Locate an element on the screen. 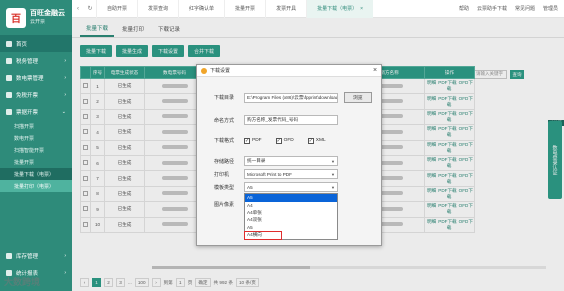  tab-batch-download: 批量下载（电票） × is located at coordinates (340, 9).